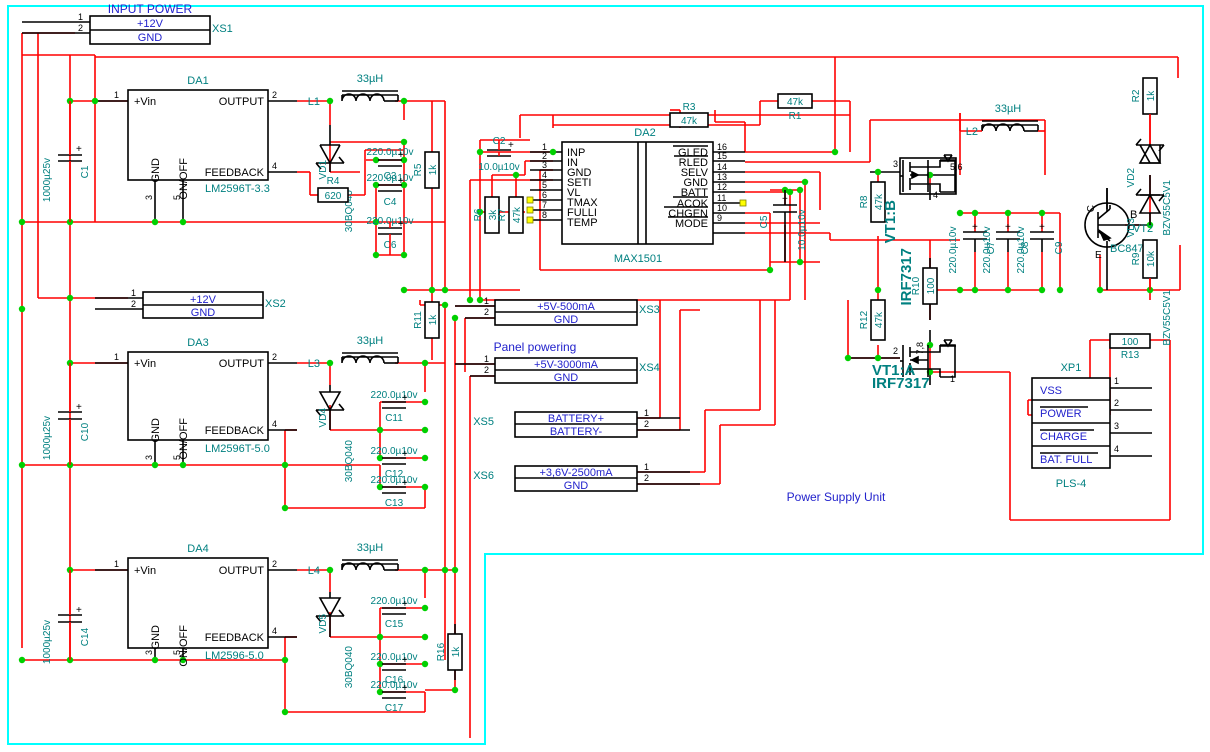  What do you see at coordinates (394, 601) in the screenshot?
I see `c15-value: 220.0µ10v` at bounding box center [394, 601].